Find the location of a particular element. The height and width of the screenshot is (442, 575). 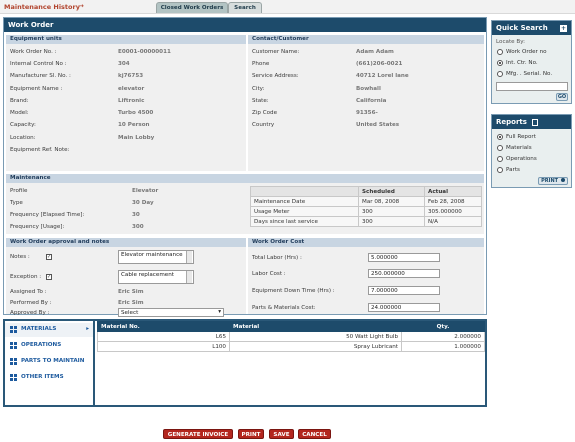

print-report-label: PRINT is located at coordinates (550, 181).